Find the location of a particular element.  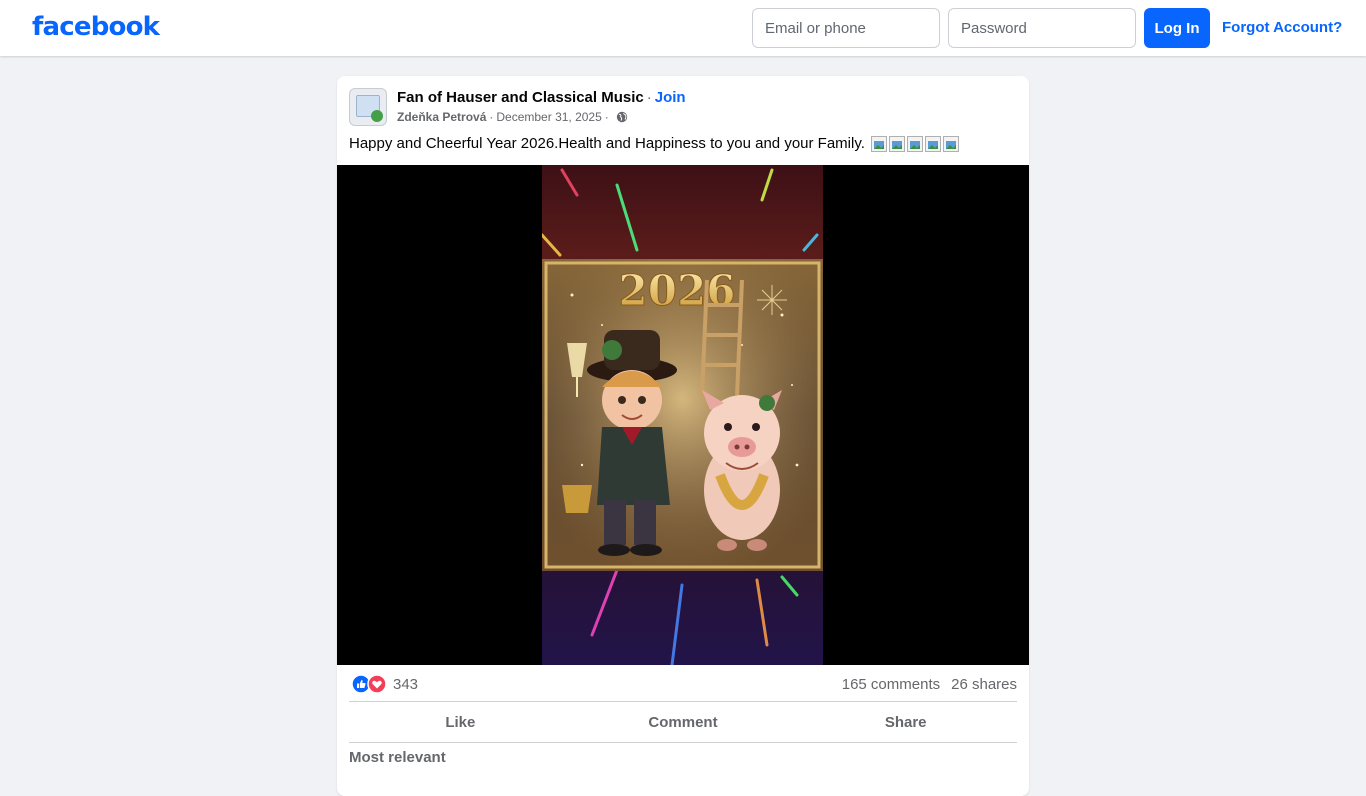

comment-share-counts: 165 comments 26 shares is located at coordinates (929, 684).